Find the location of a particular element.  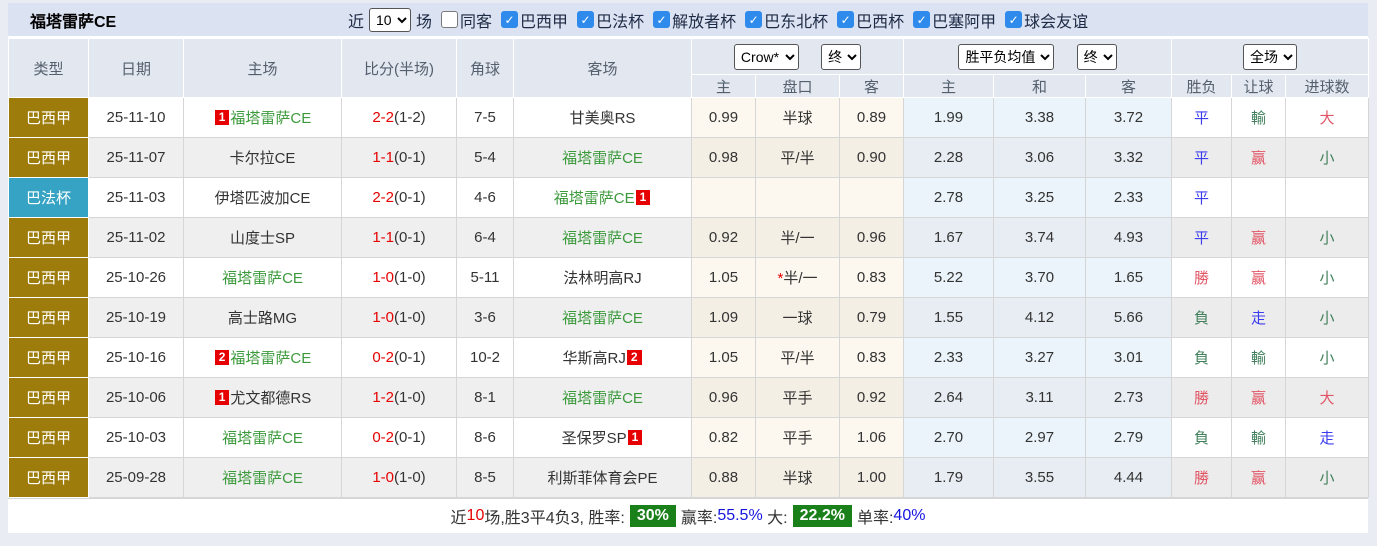

result-group-header: 全场 is located at coordinates (1270, 56).